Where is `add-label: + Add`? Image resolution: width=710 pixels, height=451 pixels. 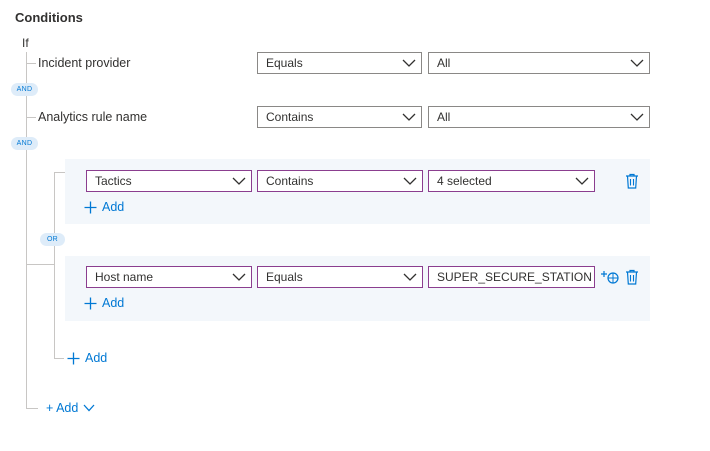
add-label: + Add is located at coordinates (62, 408).